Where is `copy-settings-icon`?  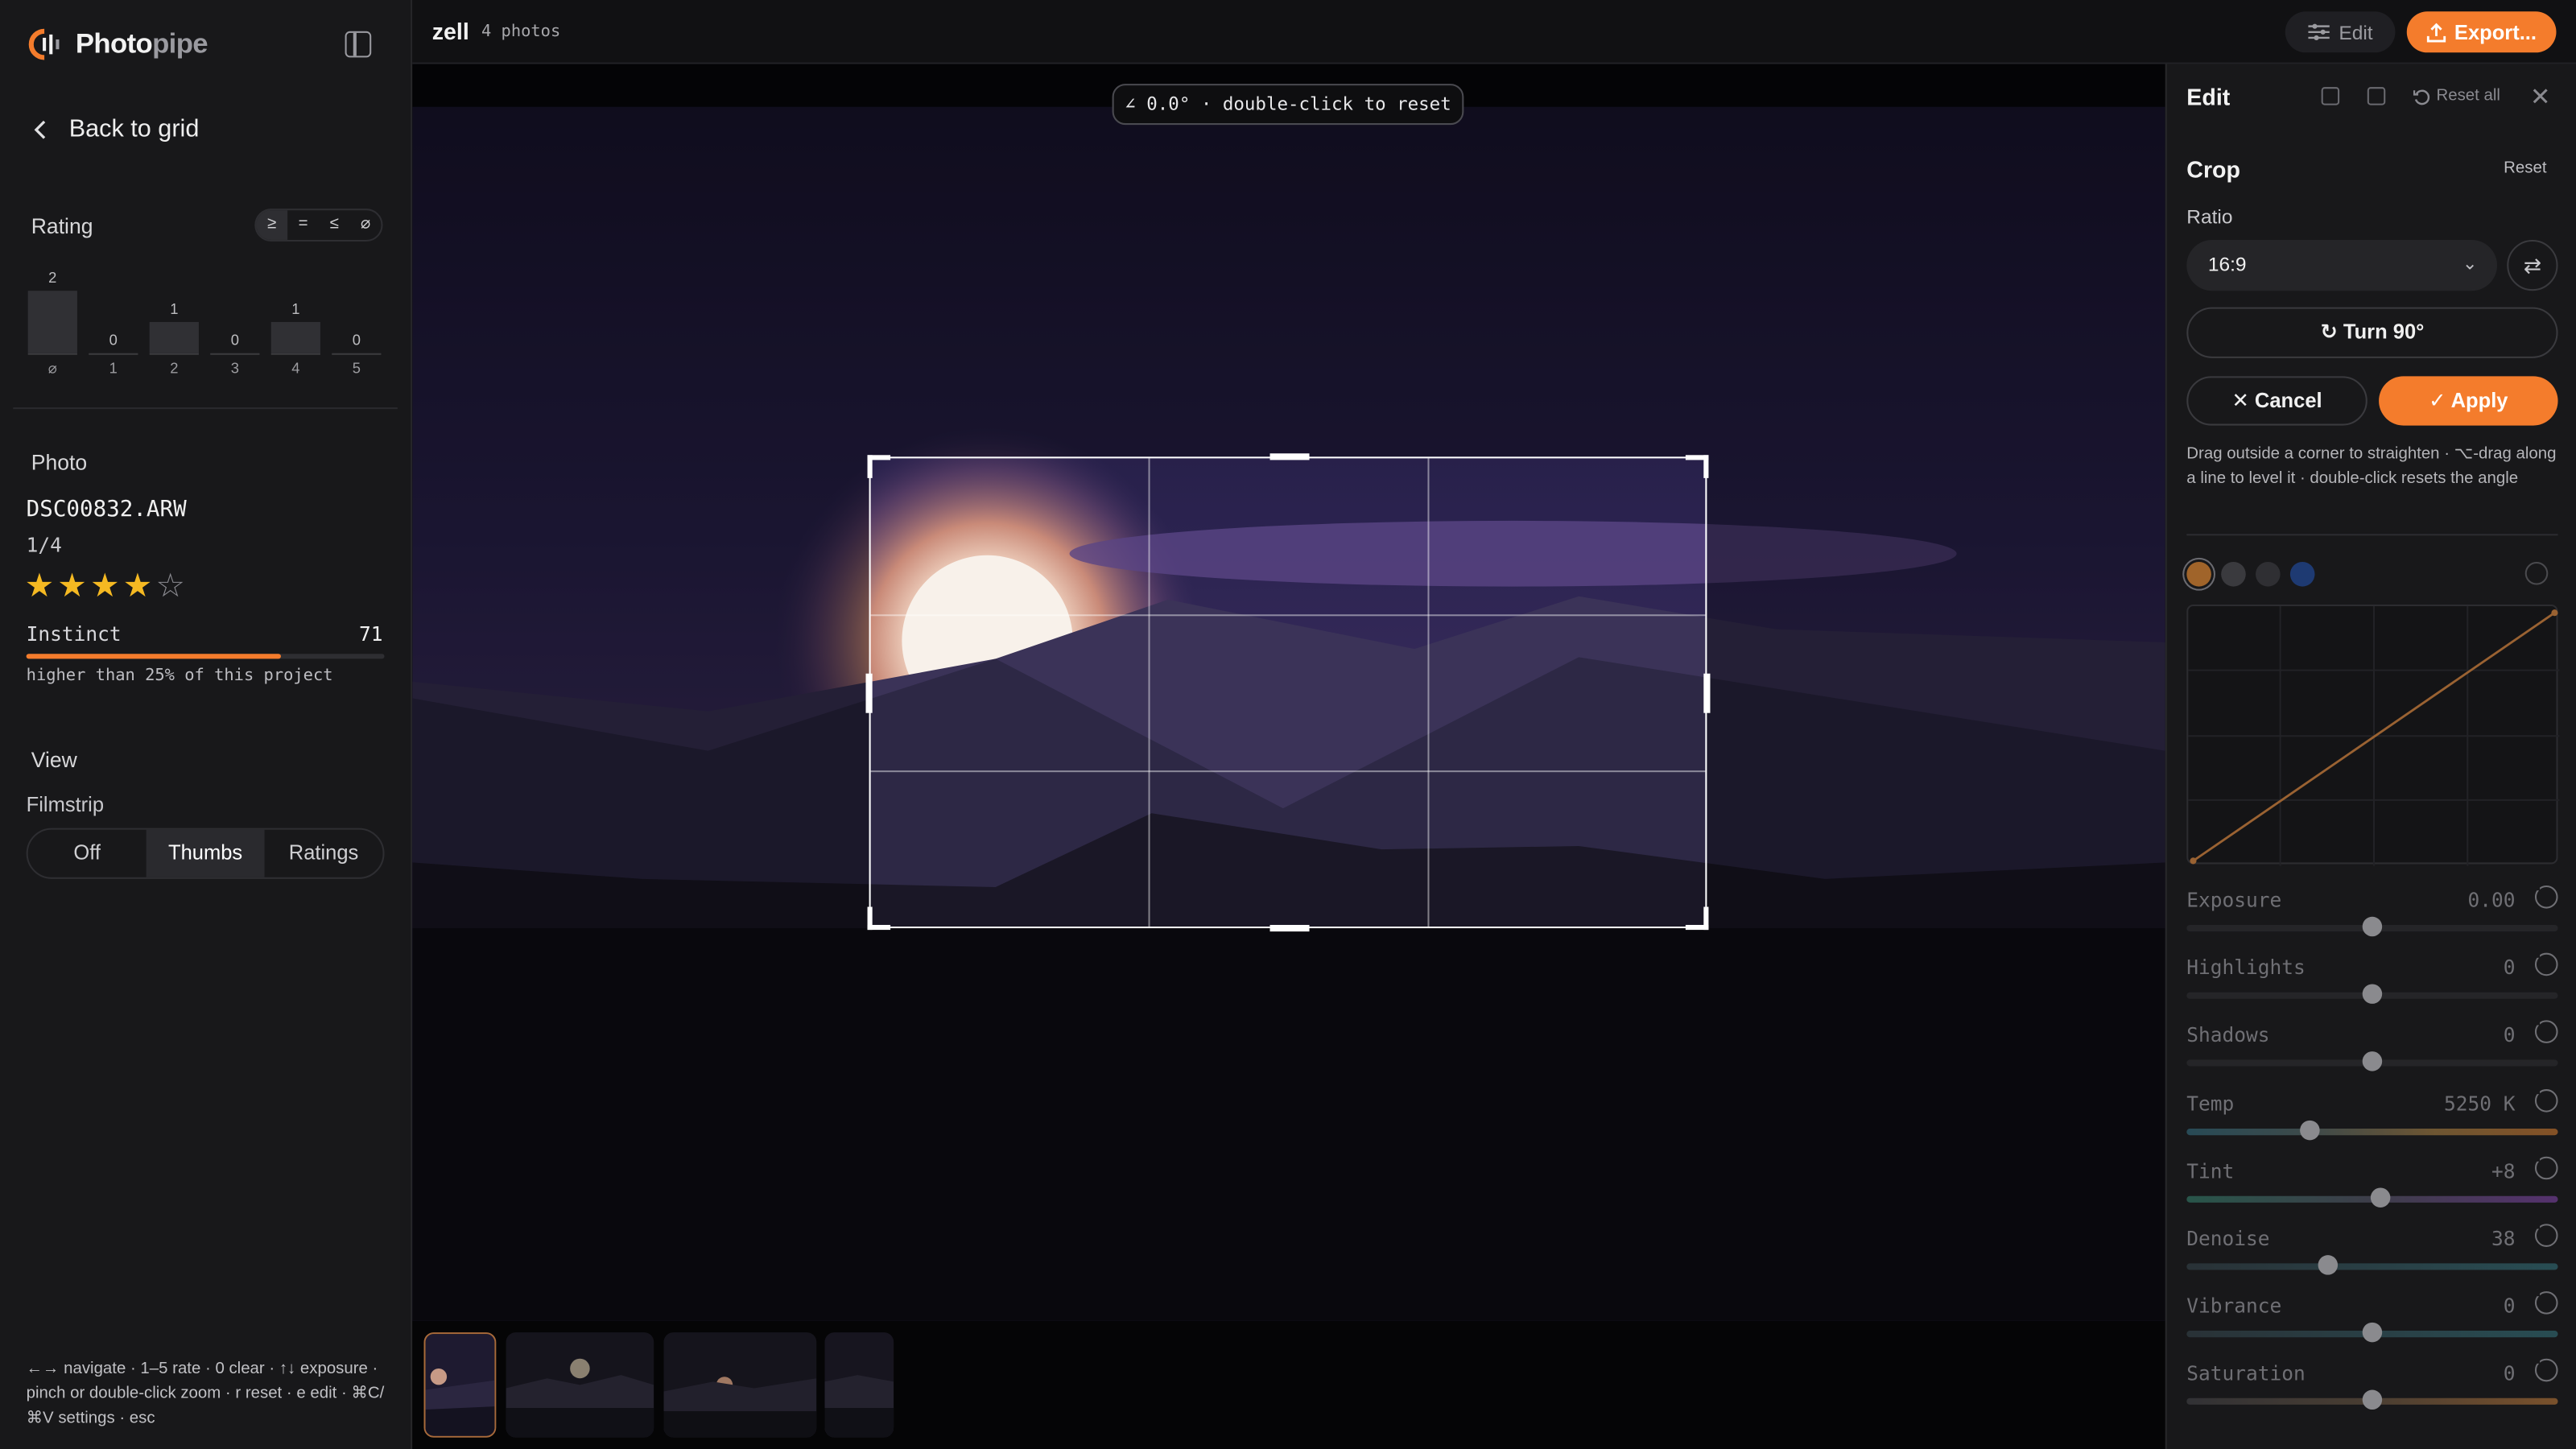
copy-settings-icon is located at coordinates (2330, 96).